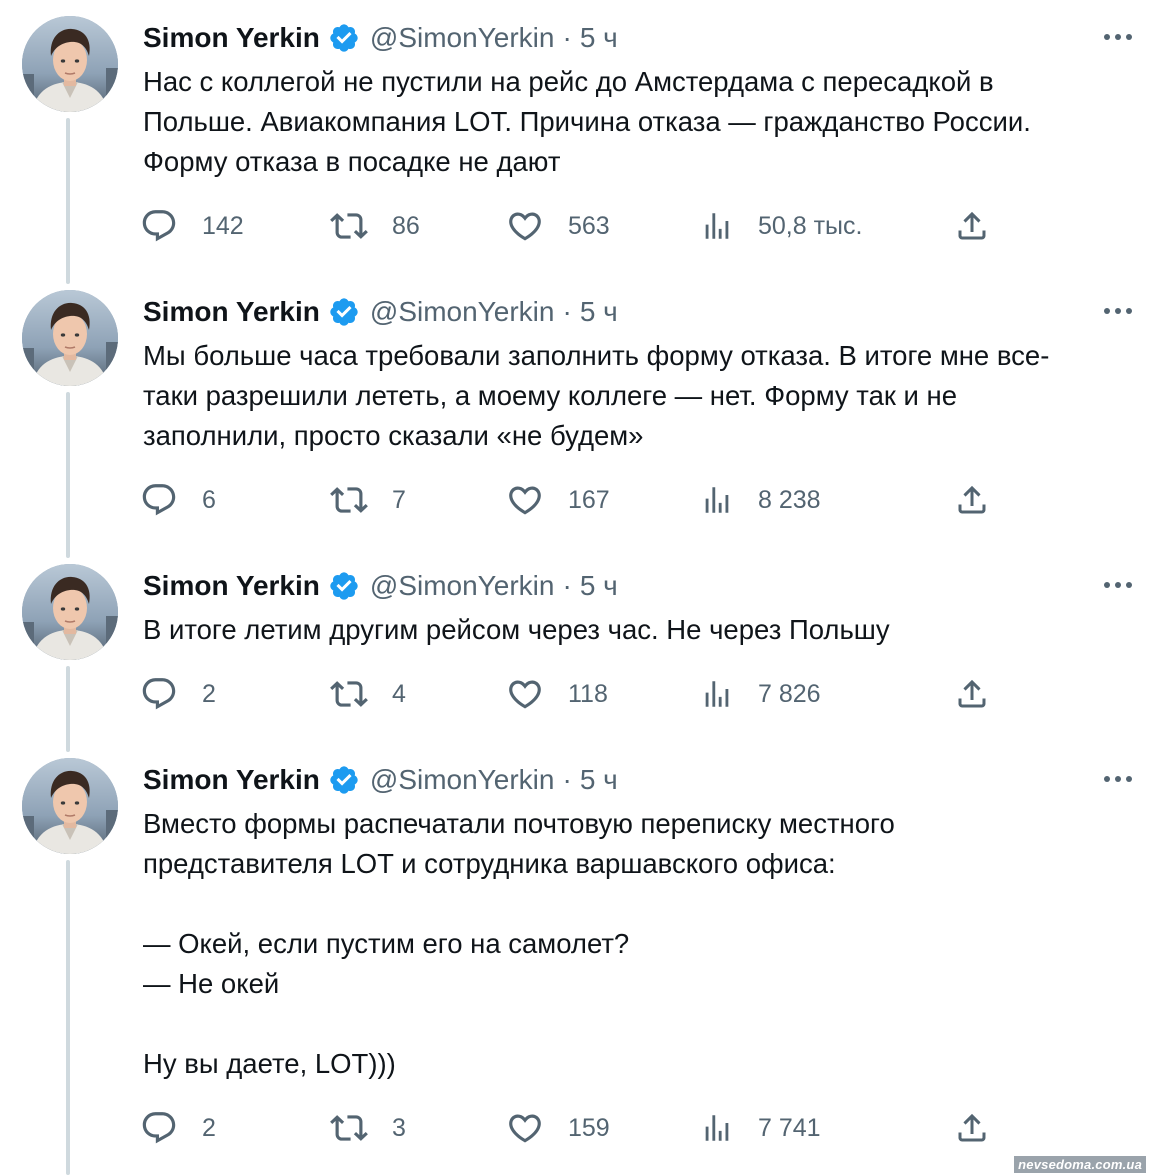 The image size is (1150, 1175). Describe the element at coordinates (178, 500) in the screenshot. I see `reply-button: 6` at that location.